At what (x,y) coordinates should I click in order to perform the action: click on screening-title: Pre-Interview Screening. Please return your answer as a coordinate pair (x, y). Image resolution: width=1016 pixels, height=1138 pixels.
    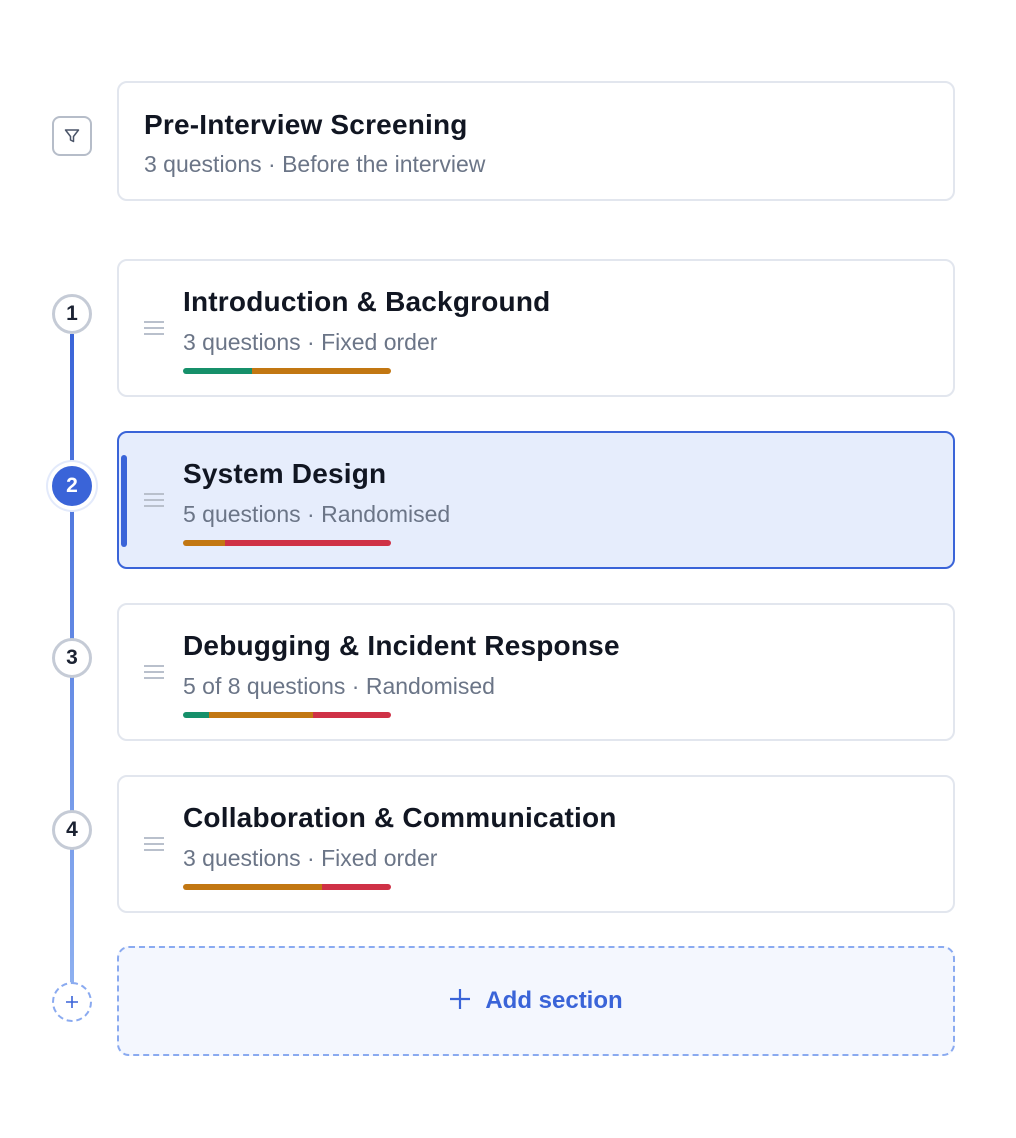
    Looking at the image, I should click on (306, 124).